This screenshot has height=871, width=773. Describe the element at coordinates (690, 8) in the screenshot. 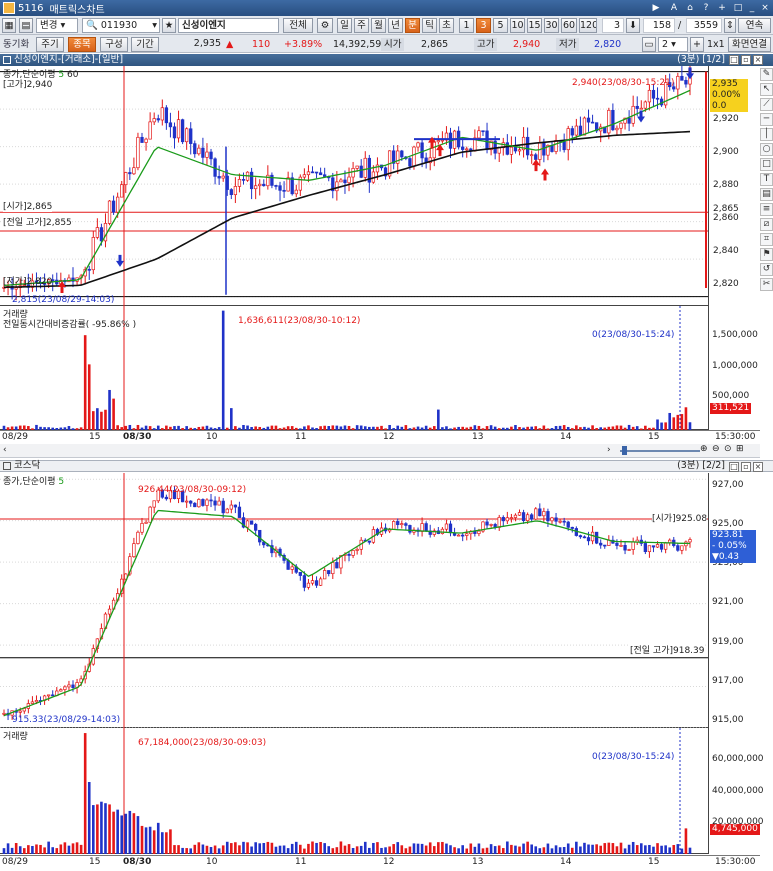

I see `home-icon: ⌂` at that location.